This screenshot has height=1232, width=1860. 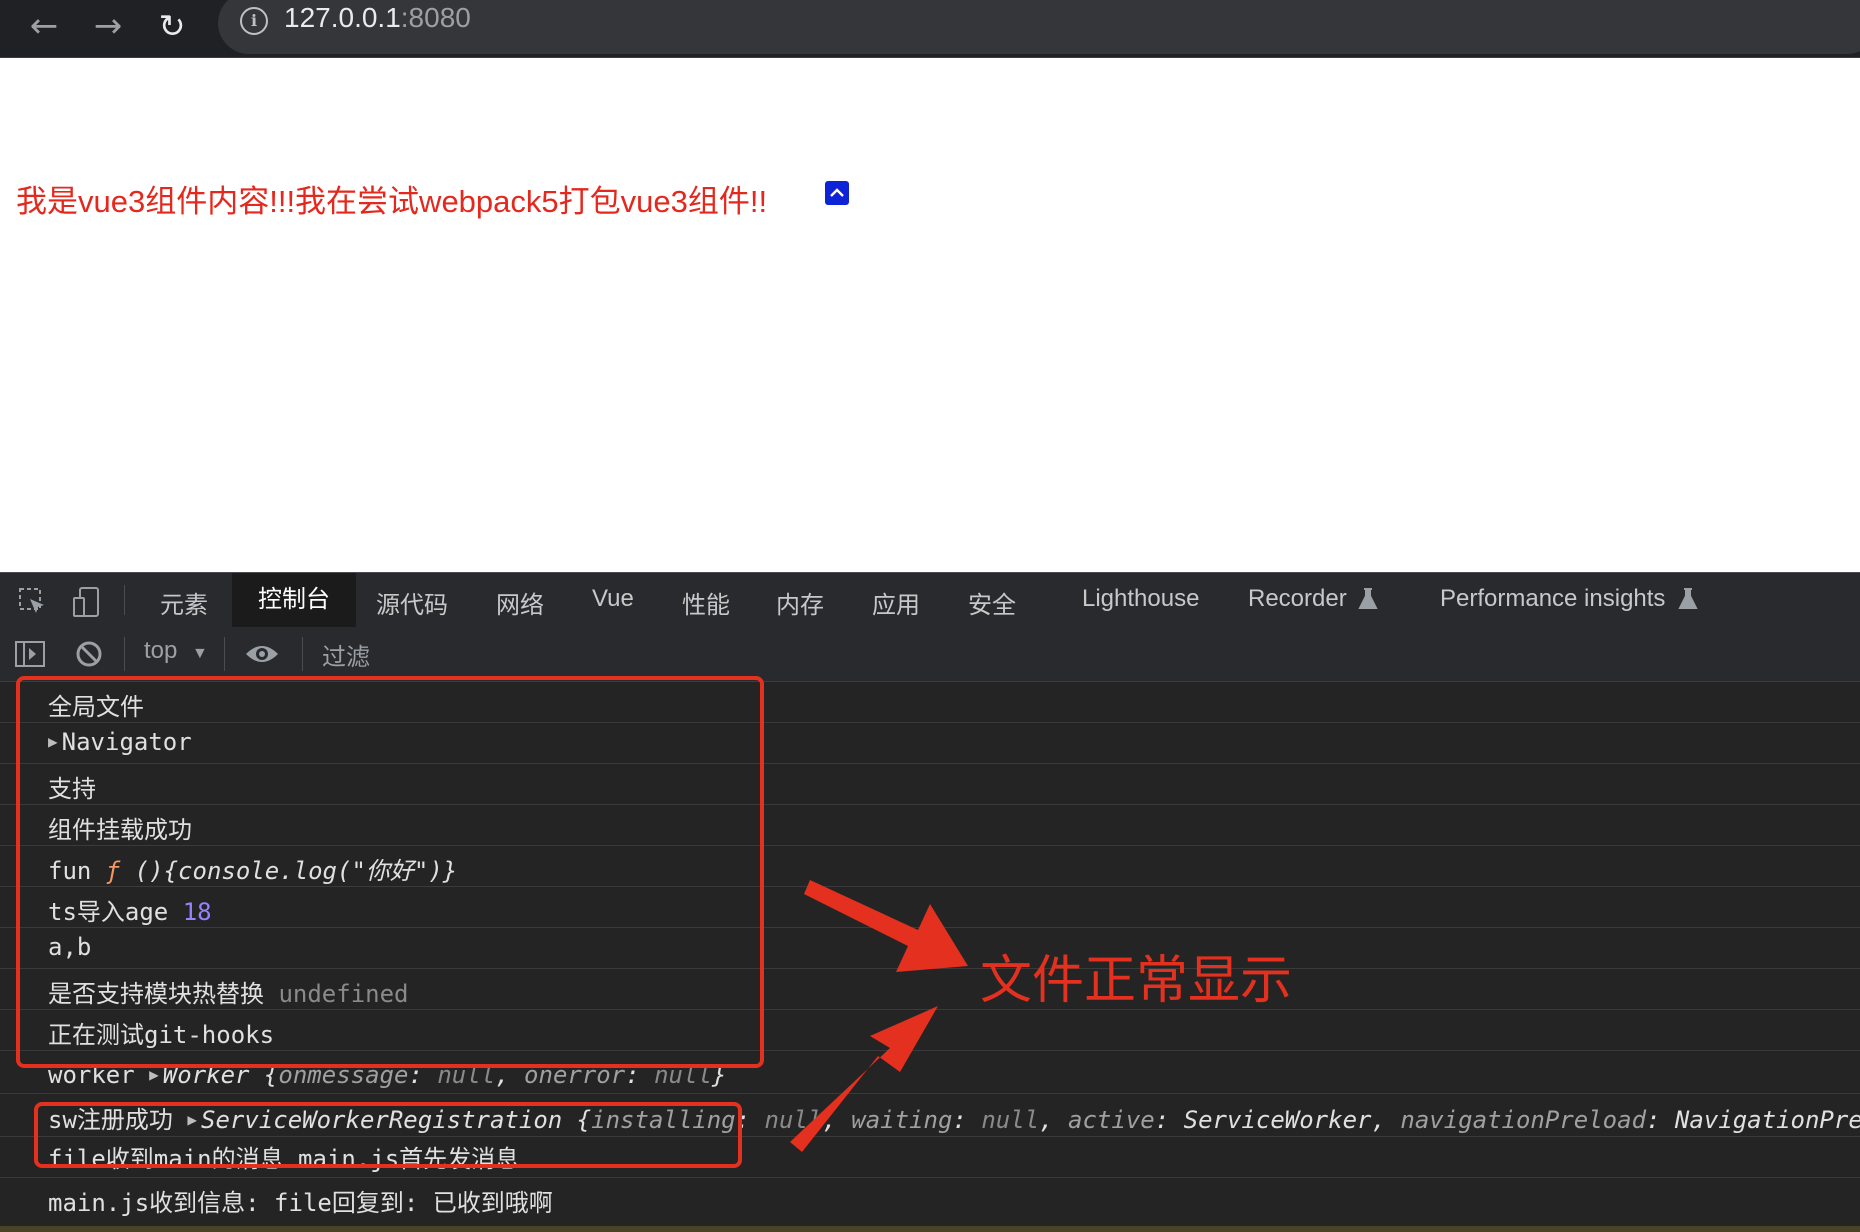 I want to click on tab-application: 应用, so click(x=896, y=602).